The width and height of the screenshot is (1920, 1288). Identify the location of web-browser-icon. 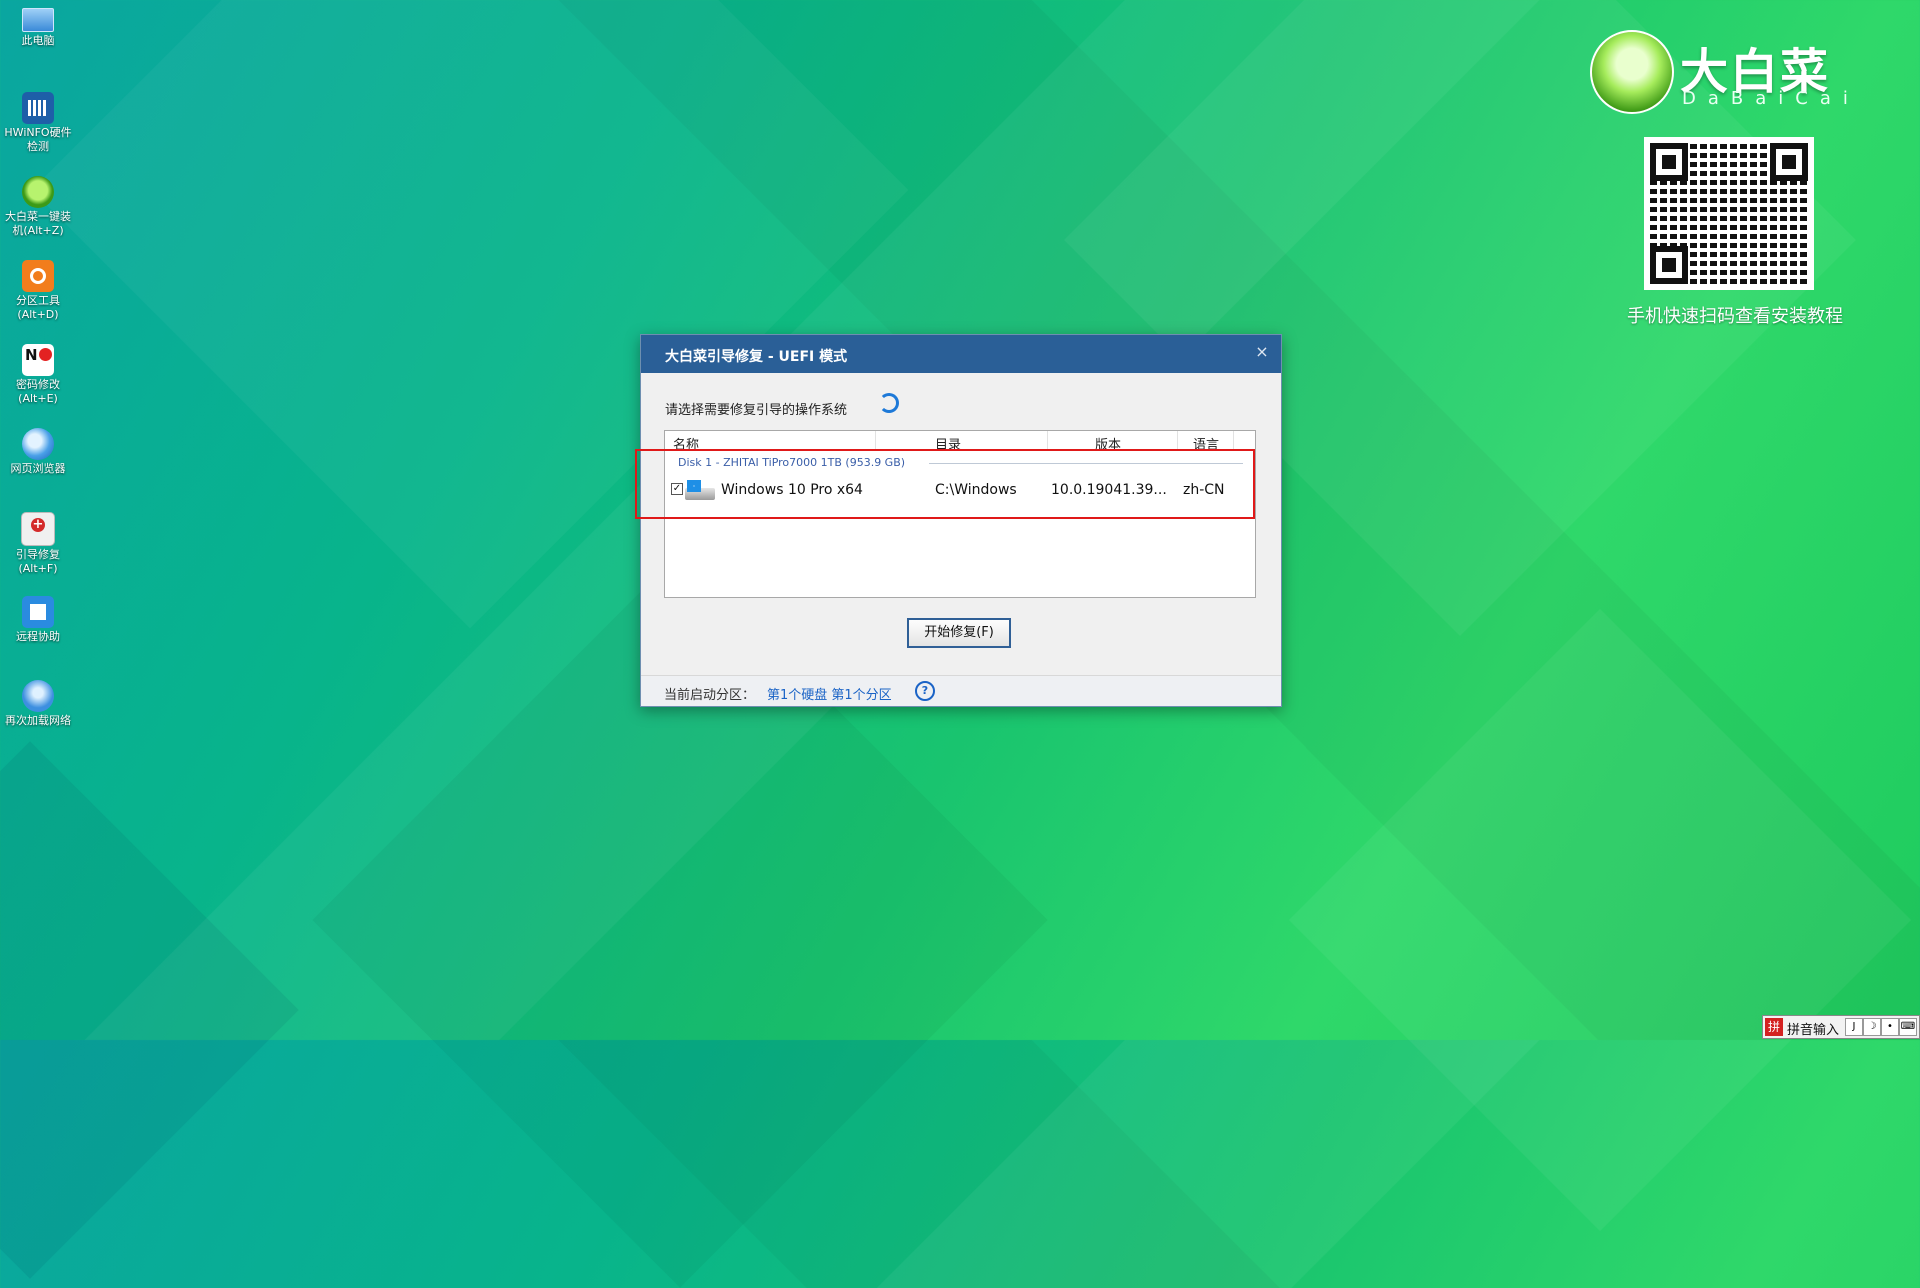
(38, 444).